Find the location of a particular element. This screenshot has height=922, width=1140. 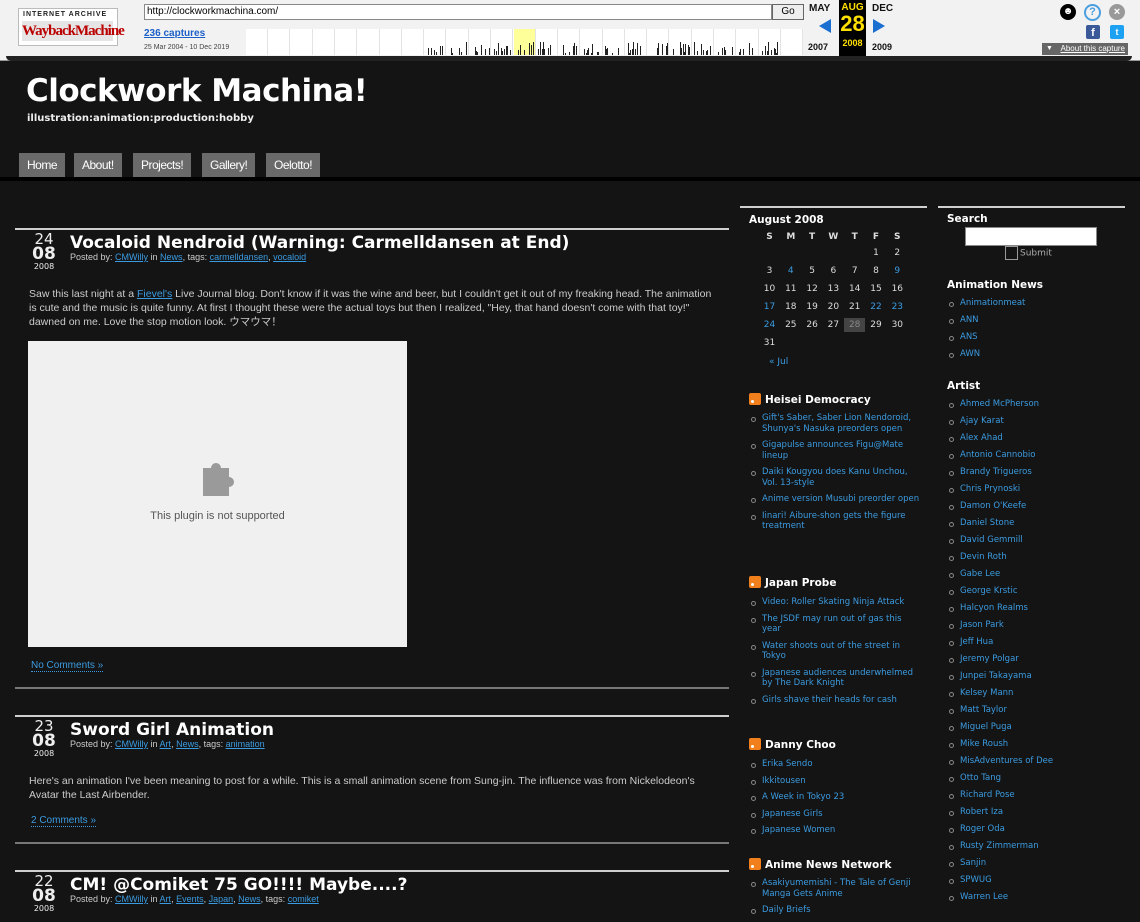

feed-item: Japanese Women is located at coordinates (835, 830).